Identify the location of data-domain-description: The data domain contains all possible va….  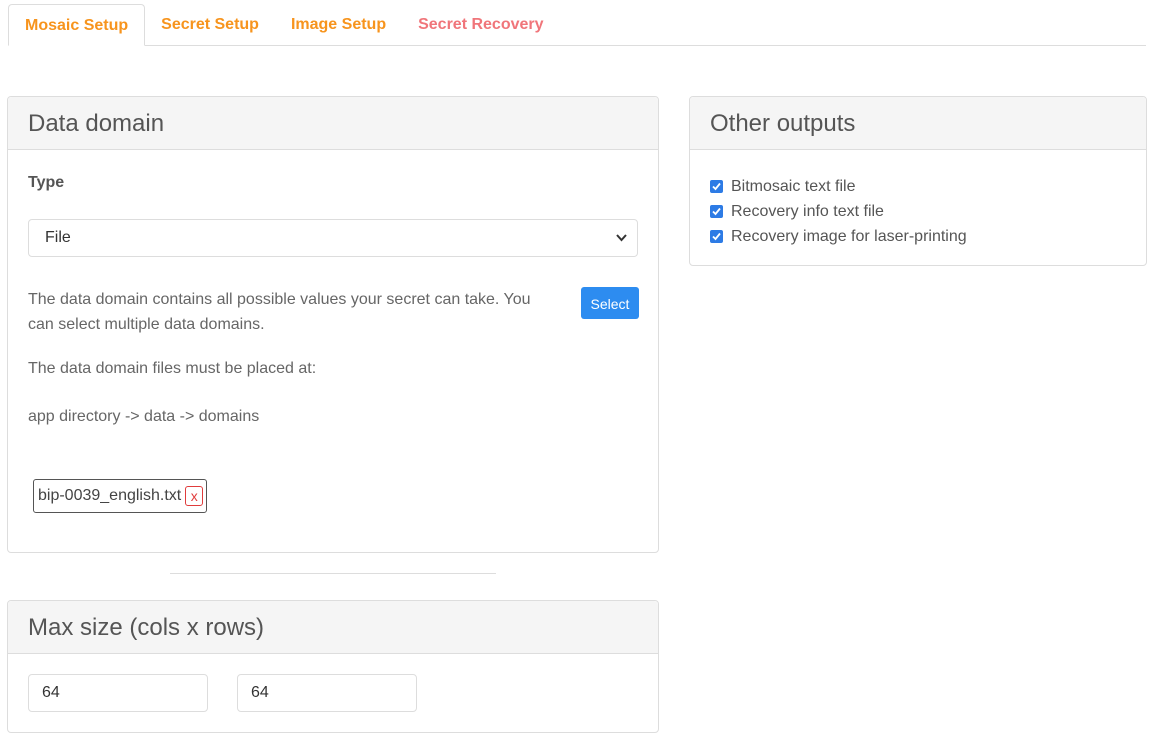
(279, 312).